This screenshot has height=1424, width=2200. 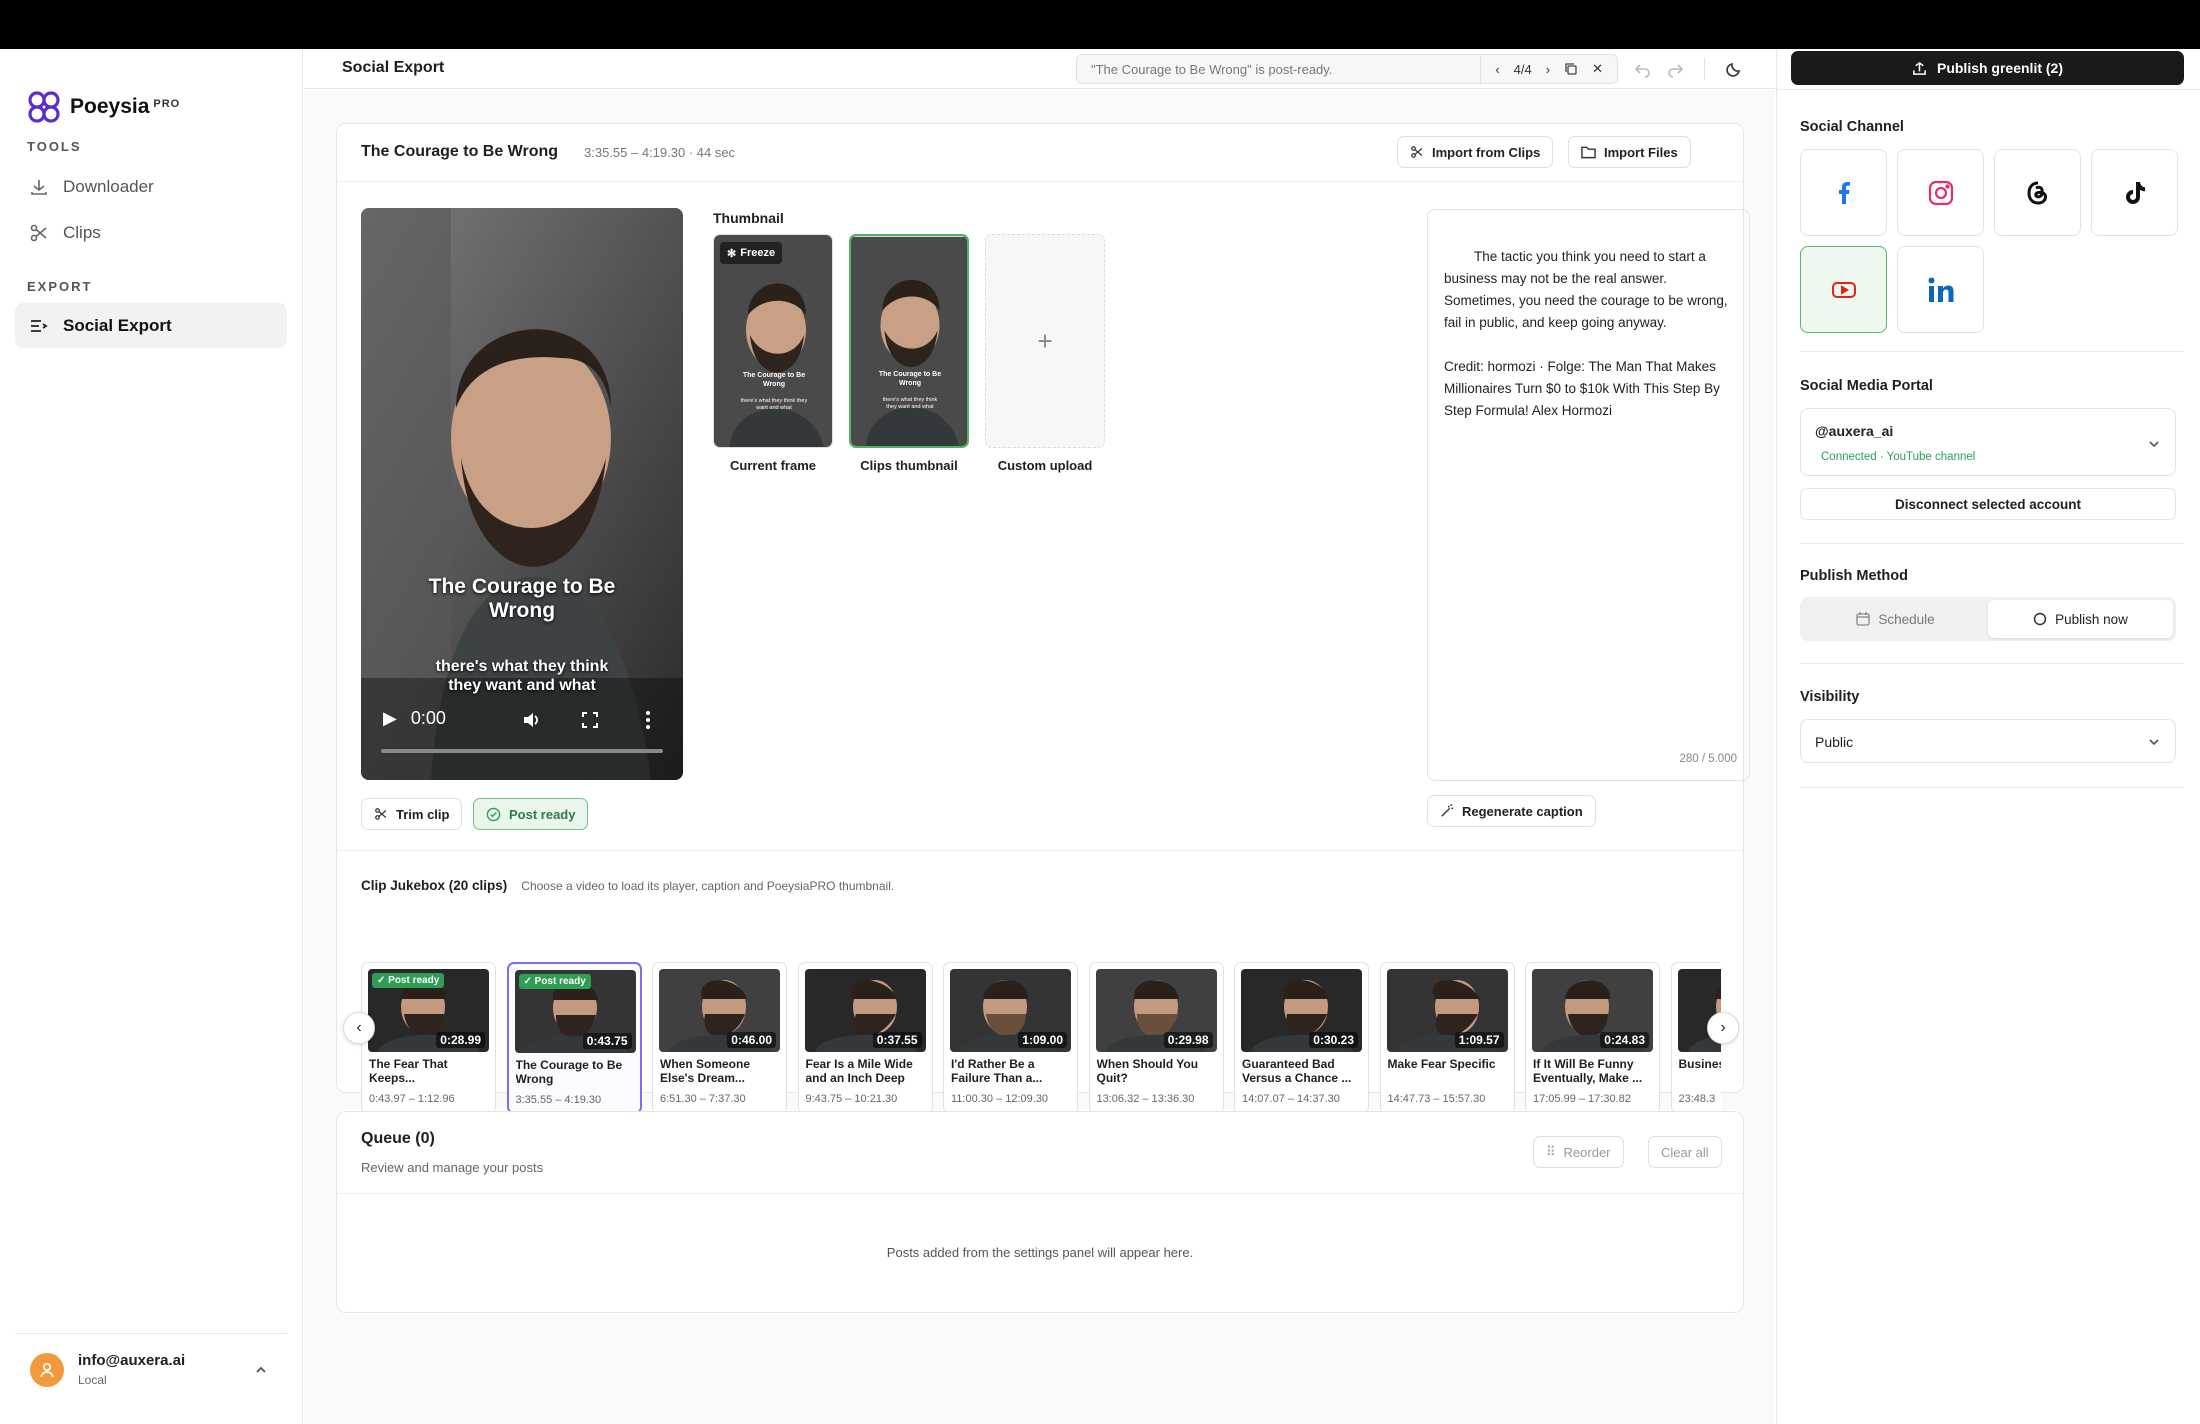 I want to click on jukebox-next-button: ›, so click(x=1723, y=1028).